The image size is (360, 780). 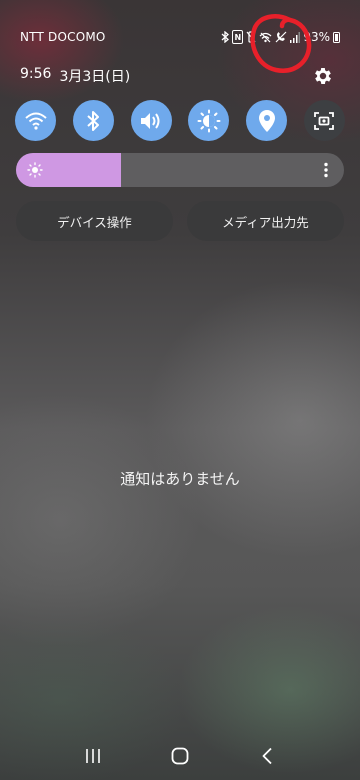 I want to click on location-toggle, so click(x=267, y=120).